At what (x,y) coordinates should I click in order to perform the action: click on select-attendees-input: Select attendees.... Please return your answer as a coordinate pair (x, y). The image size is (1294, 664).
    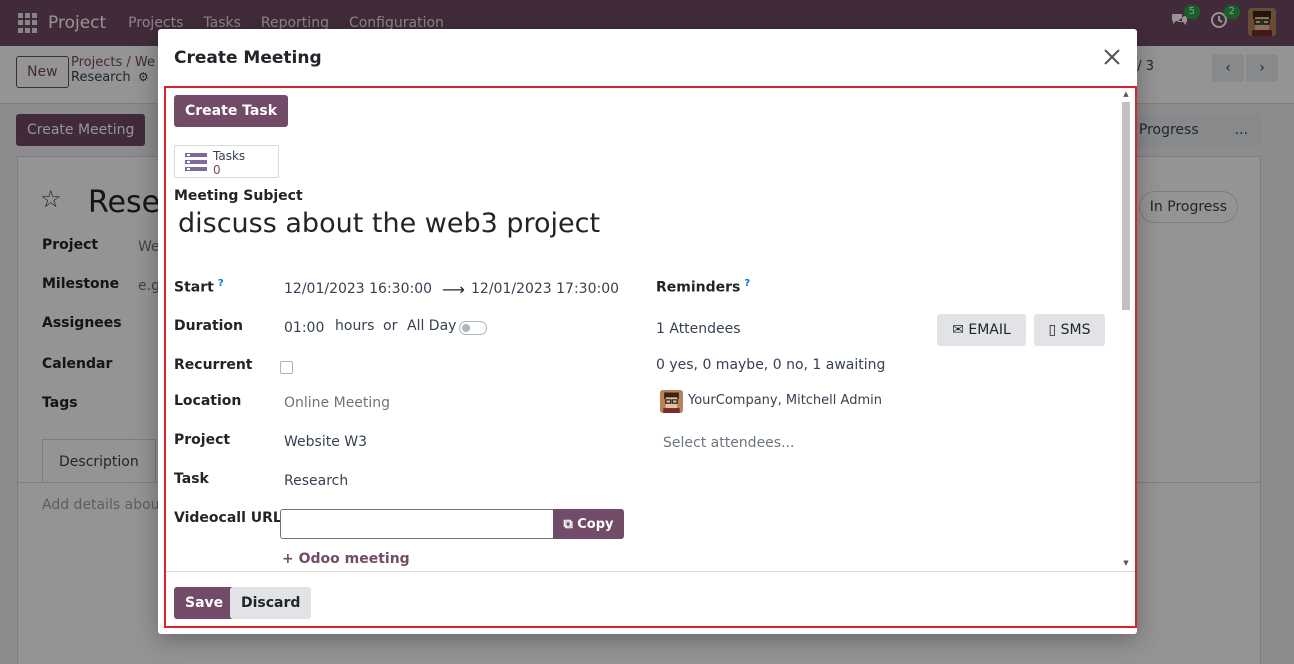
    Looking at the image, I should click on (728, 443).